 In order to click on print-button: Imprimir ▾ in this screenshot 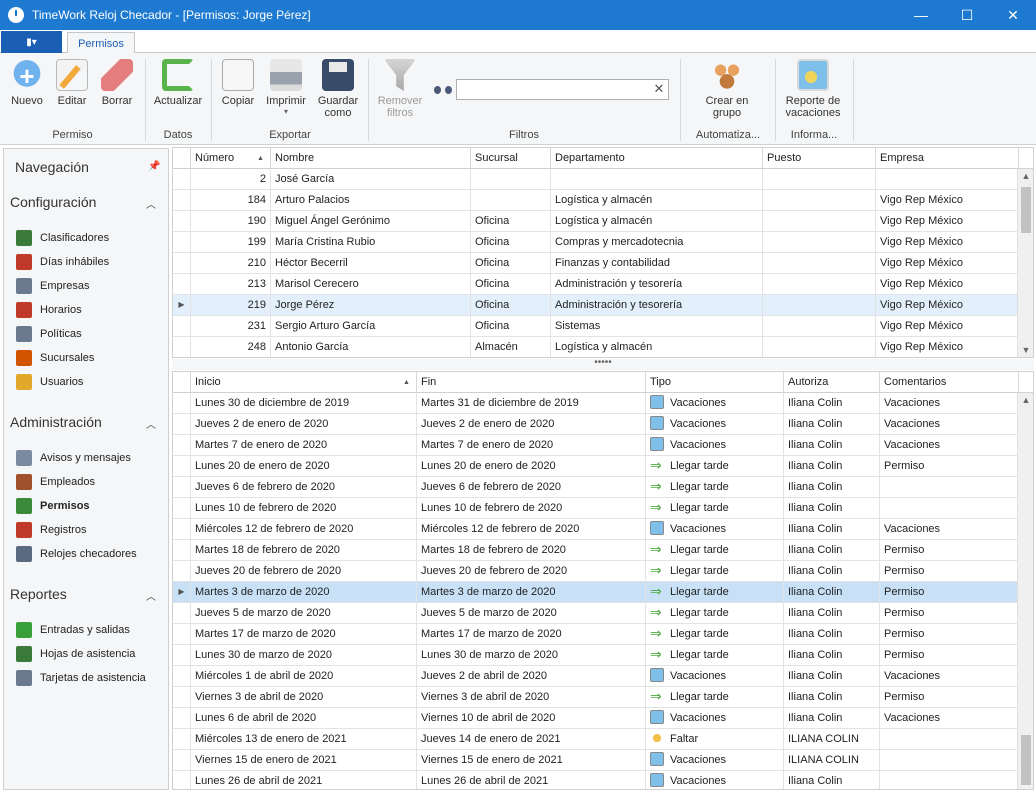, I will do `click(286, 86)`.